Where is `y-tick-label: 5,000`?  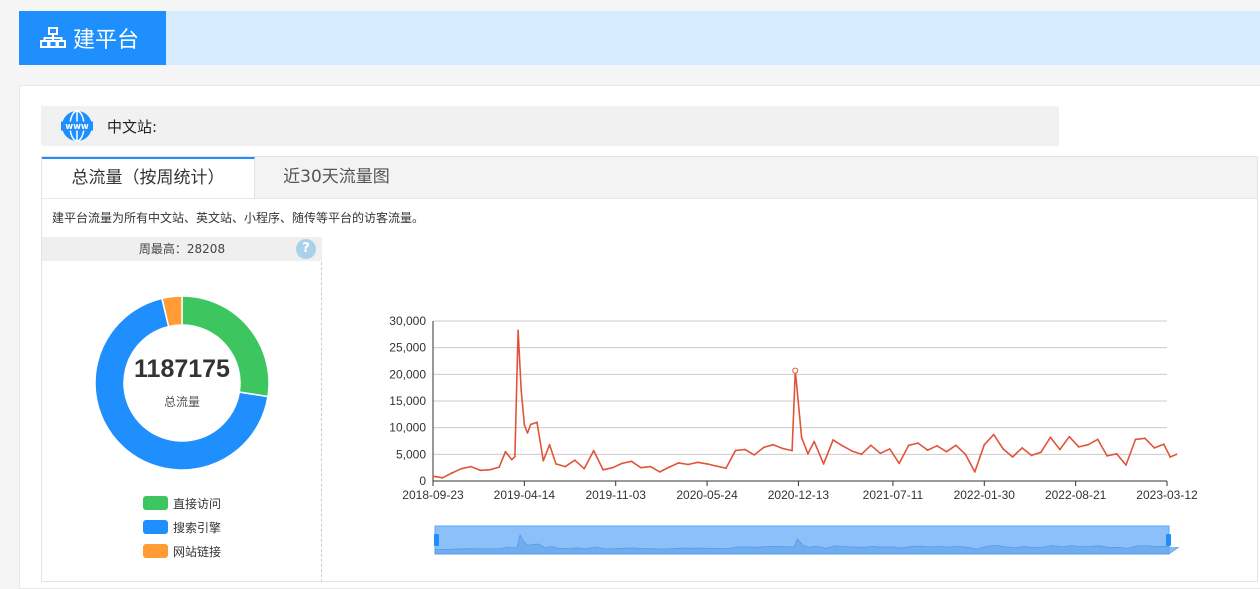
y-tick-label: 5,000 is located at coordinates (411, 454).